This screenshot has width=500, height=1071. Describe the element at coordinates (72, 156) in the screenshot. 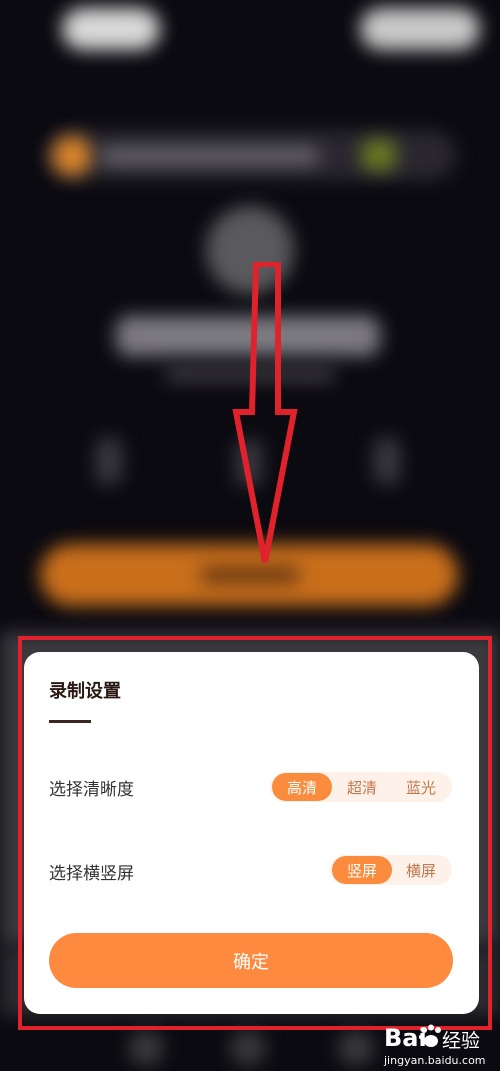

I see `banner-icon` at that location.